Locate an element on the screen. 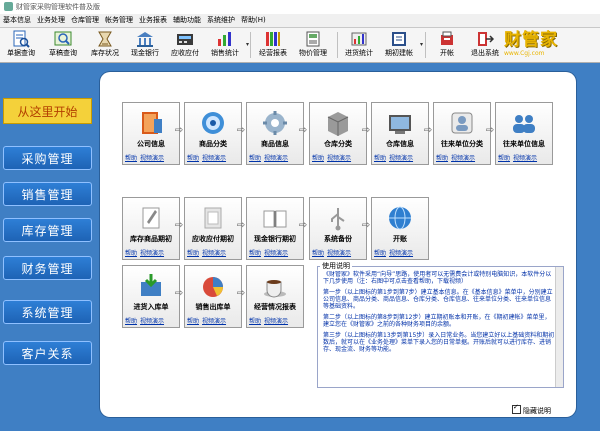 This screenshot has width=600, height=431. menu-warehouse: 仓库管理 is located at coordinates (85, 20).